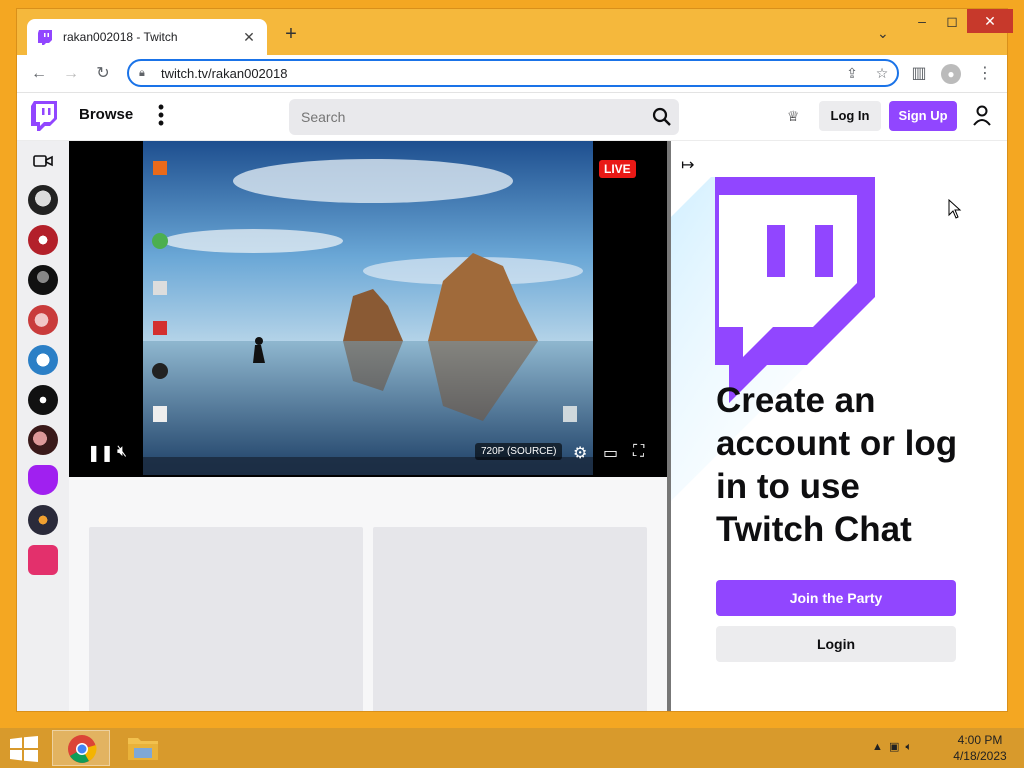  I want to click on chat-login-button: Login, so click(836, 644).